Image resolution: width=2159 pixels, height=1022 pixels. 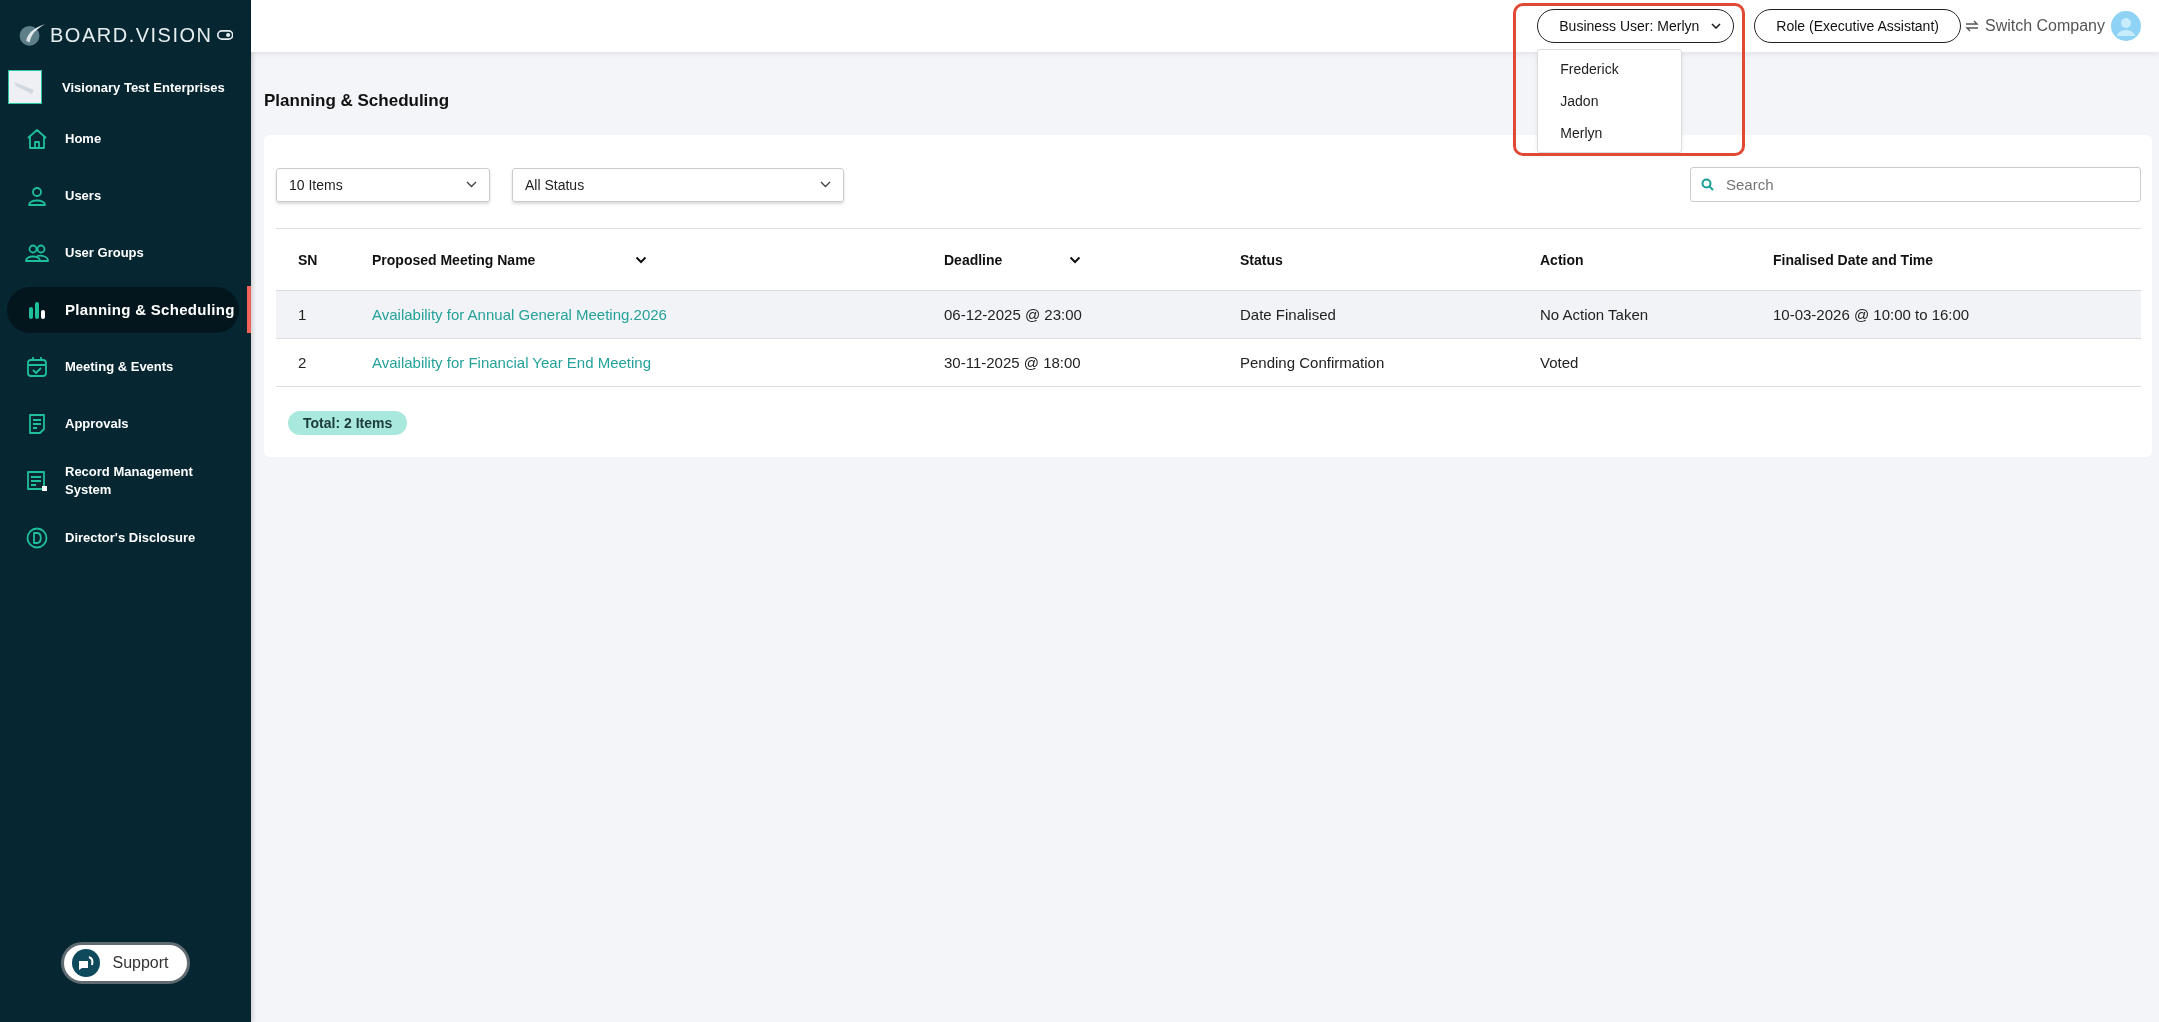 What do you see at coordinates (1013, 314) in the screenshot?
I see `deadline-cell: 06-12-2025 @ 23:00` at bounding box center [1013, 314].